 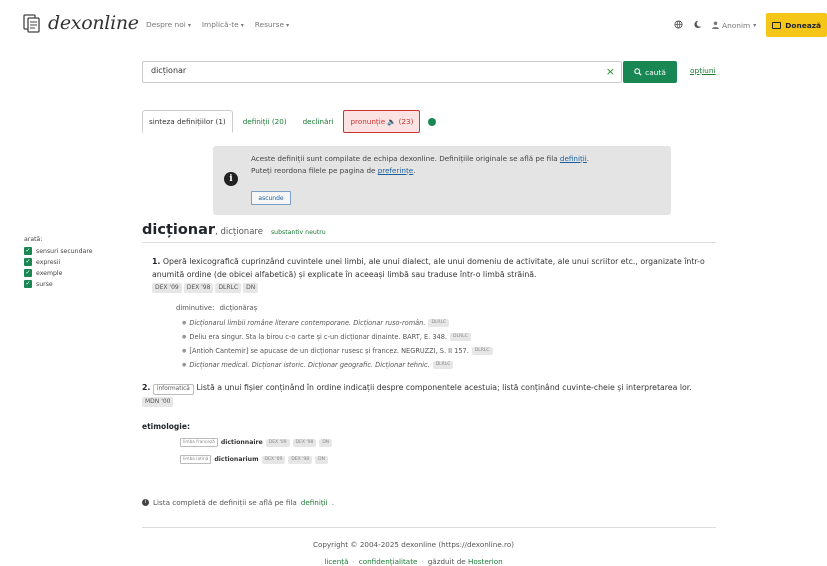 I want to click on logo: dexonline, so click(x=80, y=23).